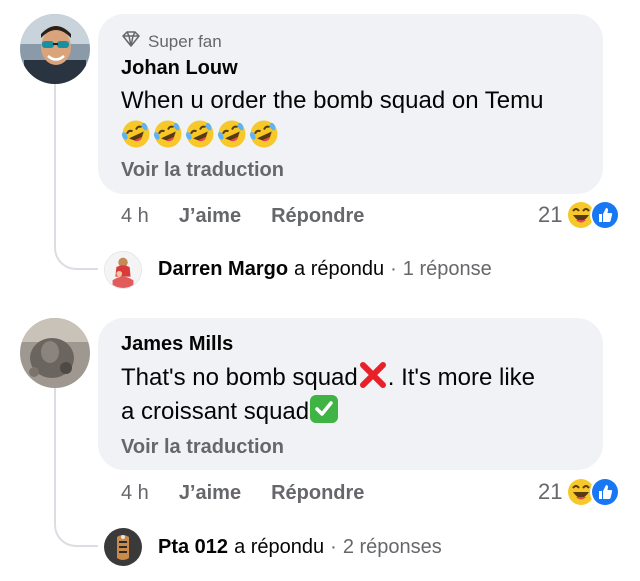 Image resolution: width=640 pixels, height=581 pixels. I want to click on reply-count: 1 réponse, so click(447, 269).